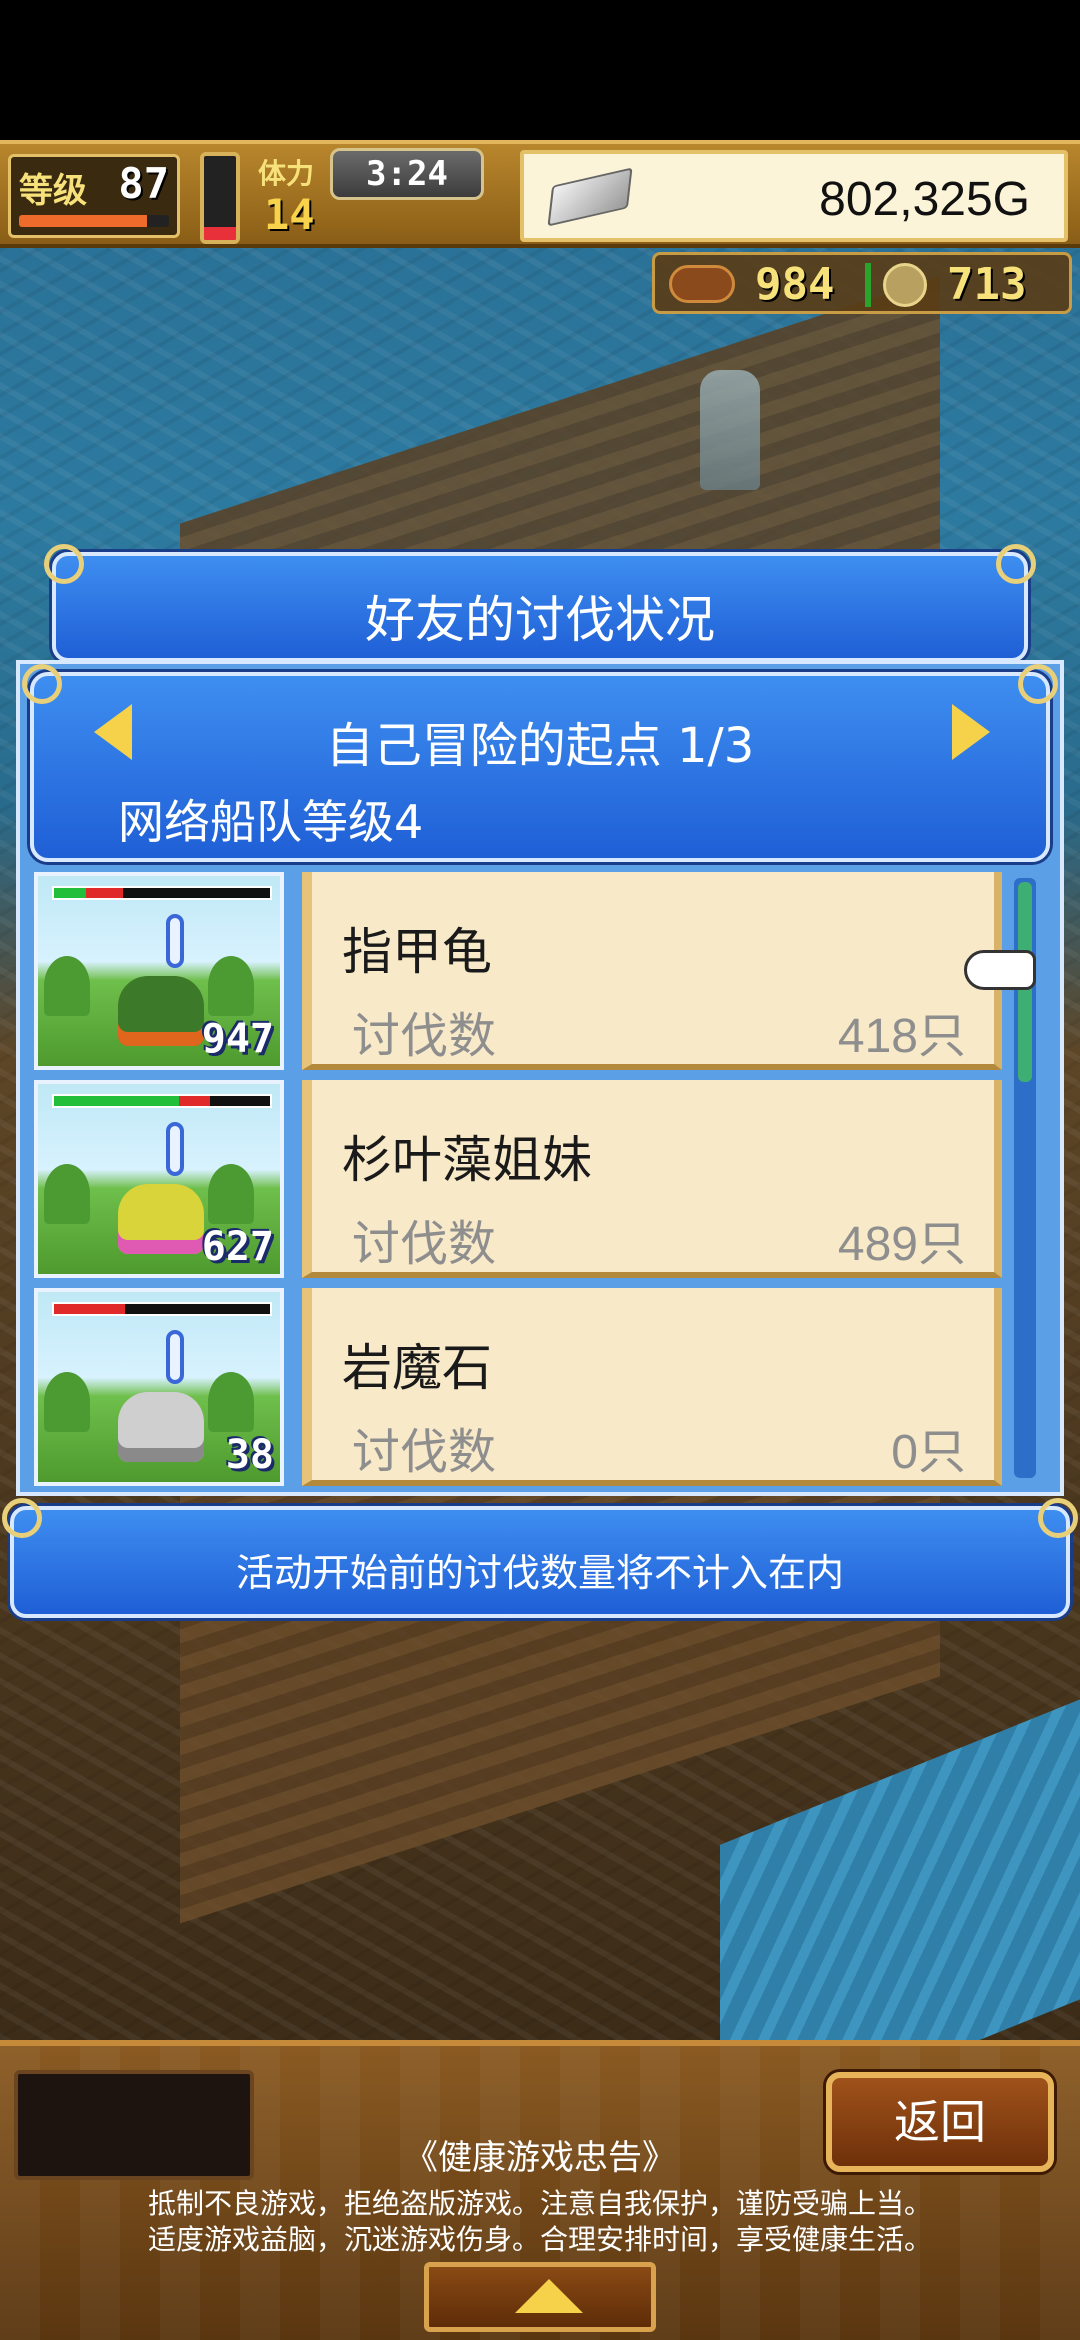  Describe the element at coordinates (924, 199) in the screenshot. I see `gold-value: 802,325G` at that location.